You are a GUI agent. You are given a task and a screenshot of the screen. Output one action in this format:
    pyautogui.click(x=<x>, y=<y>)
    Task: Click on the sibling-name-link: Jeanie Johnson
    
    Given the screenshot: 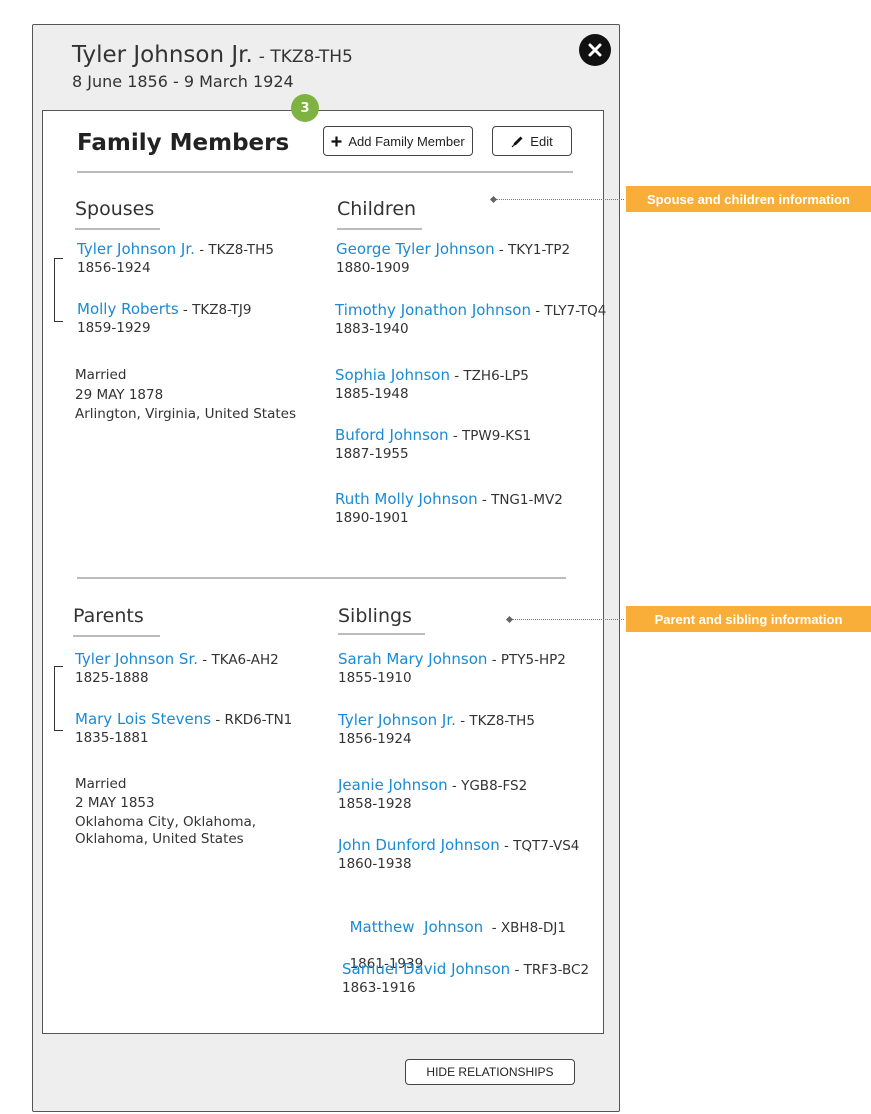 What is the action you would take?
    pyautogui.click(x=393, y=785)
    